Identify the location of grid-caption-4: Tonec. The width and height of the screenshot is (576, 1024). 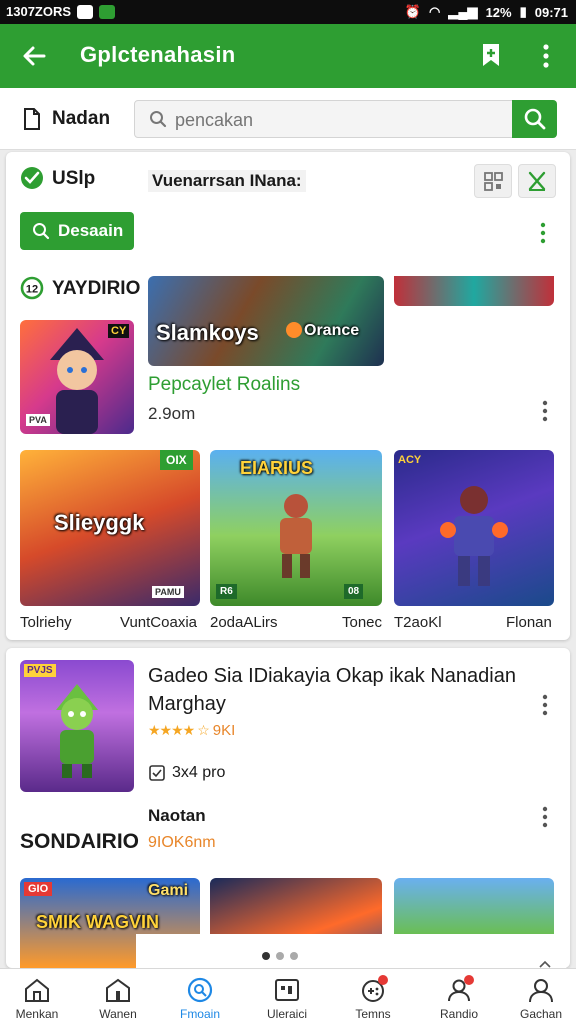
(362, 622).